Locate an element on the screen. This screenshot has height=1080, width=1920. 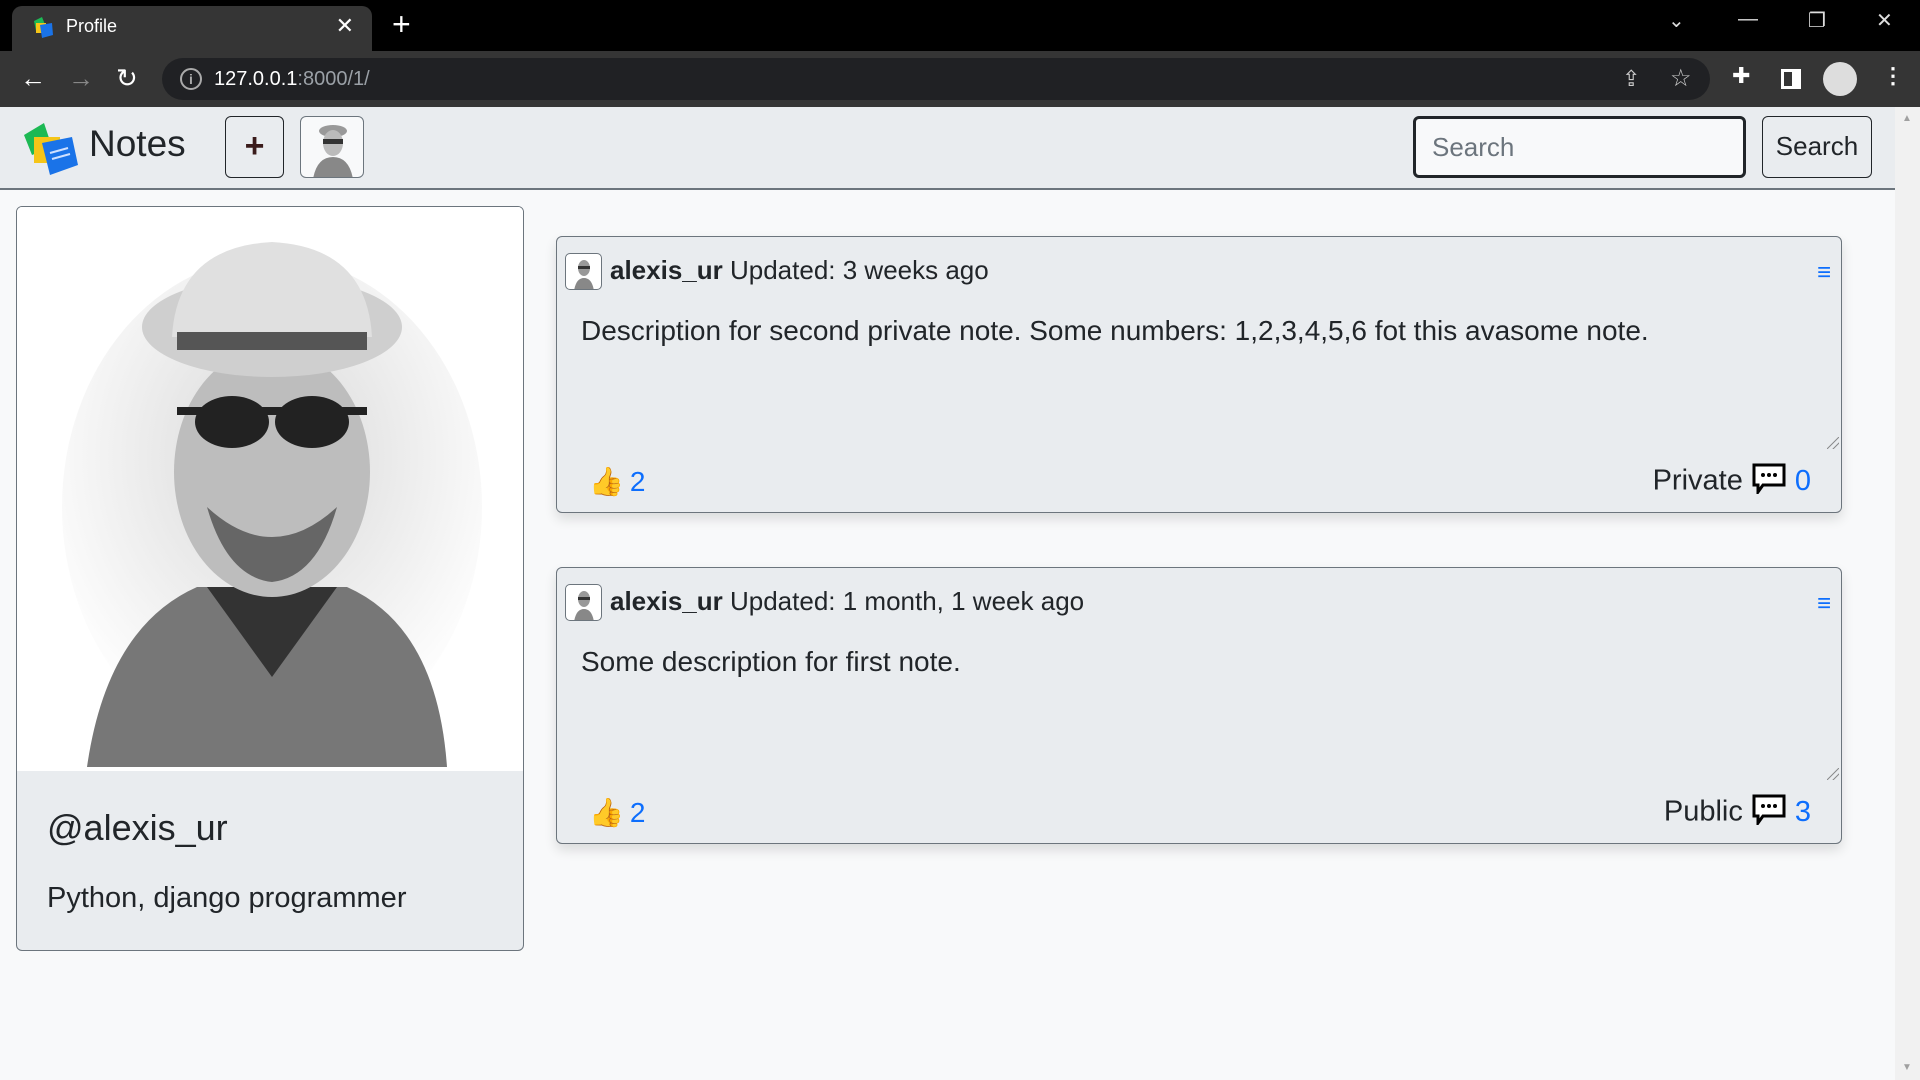
new-tab-icon: + is located at coordinates (401, 24).